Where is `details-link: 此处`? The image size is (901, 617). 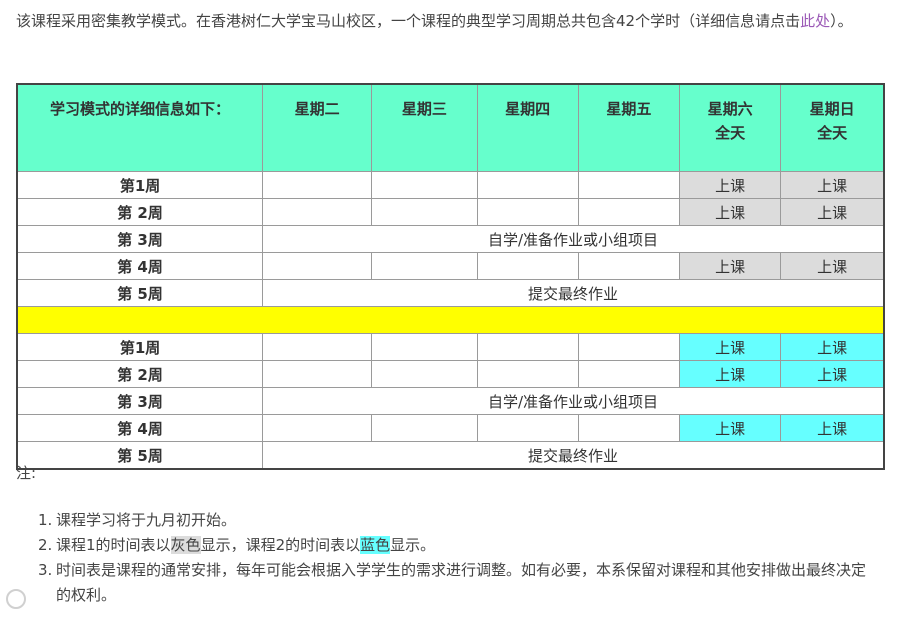 details-link: 此处 is located at coordinates (815, 21).